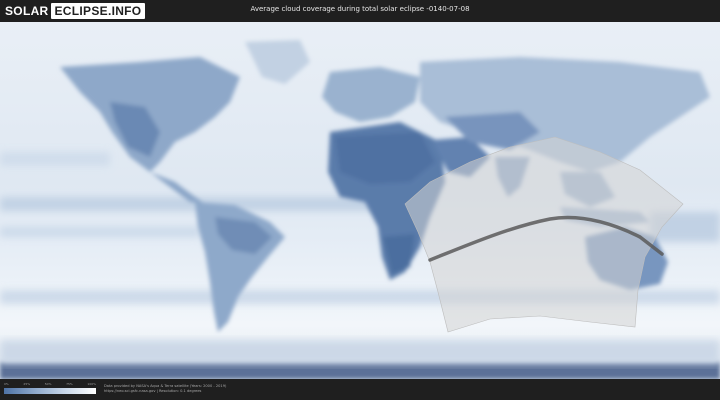  Describe the element at coordinates (91, 384) in the screenshot. I see `legend-tick: 100%` at that location.